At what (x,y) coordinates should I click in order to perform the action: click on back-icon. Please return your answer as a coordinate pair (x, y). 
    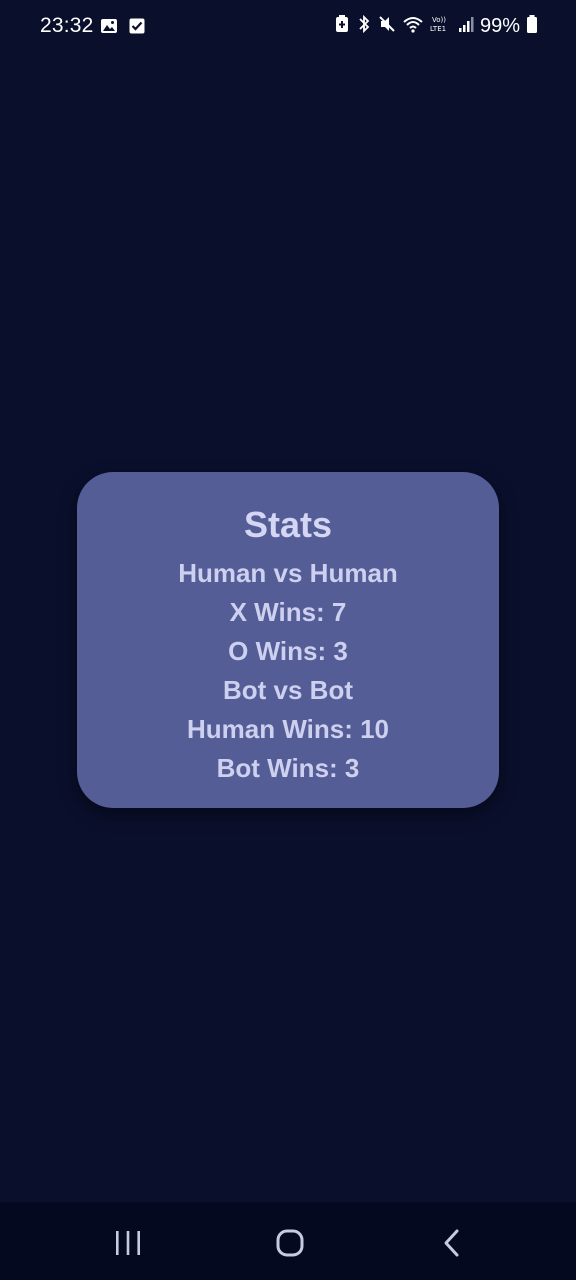
    Looking at the image, I should click on (451, 1243).